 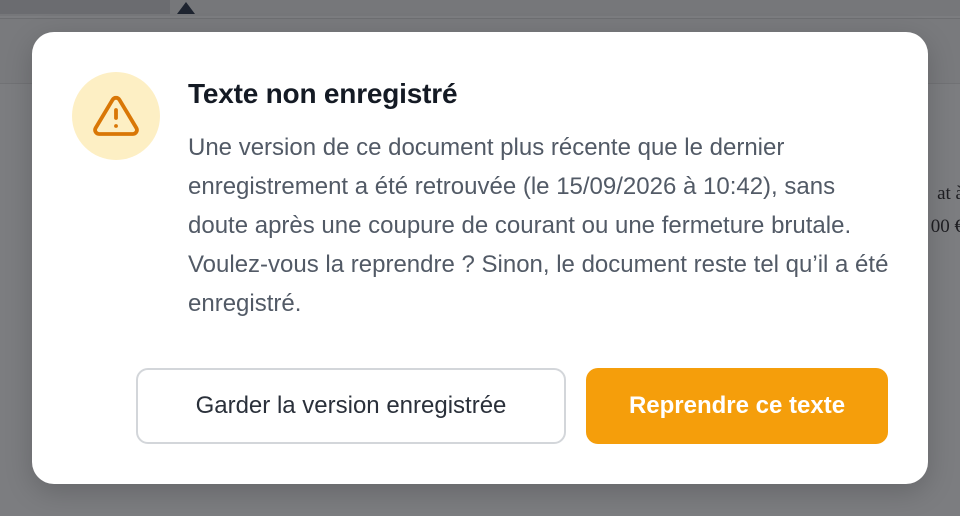 What do you see at coordinates (480, 8) in the screenshot?
I see `background-app-topbar` at bounding box center [480, 8].